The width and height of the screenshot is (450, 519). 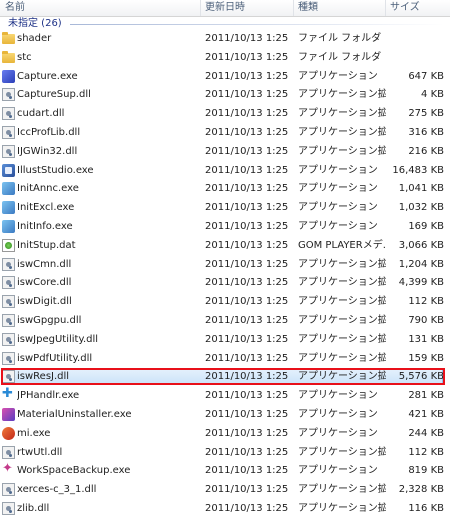 I want to click on file-name: InitAnnc.exe, so click(x=48, y=189).